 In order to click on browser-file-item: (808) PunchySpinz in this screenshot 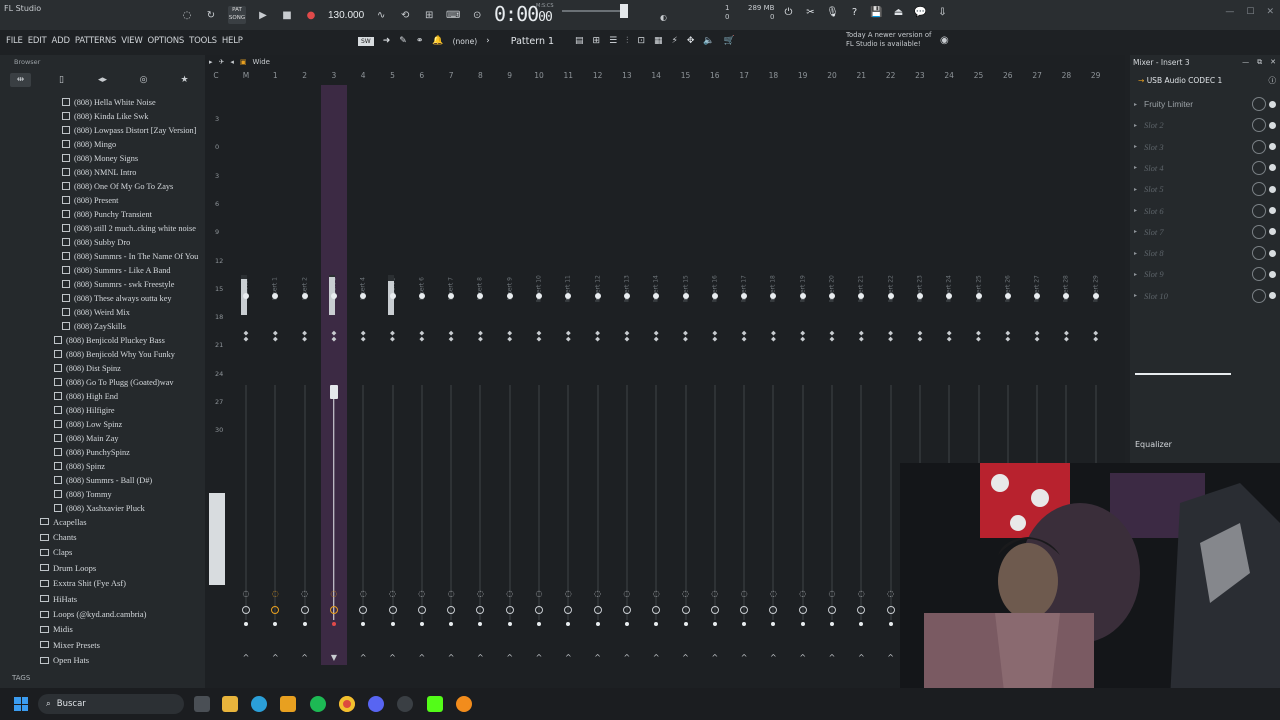, I will do `click(100, 452)`.